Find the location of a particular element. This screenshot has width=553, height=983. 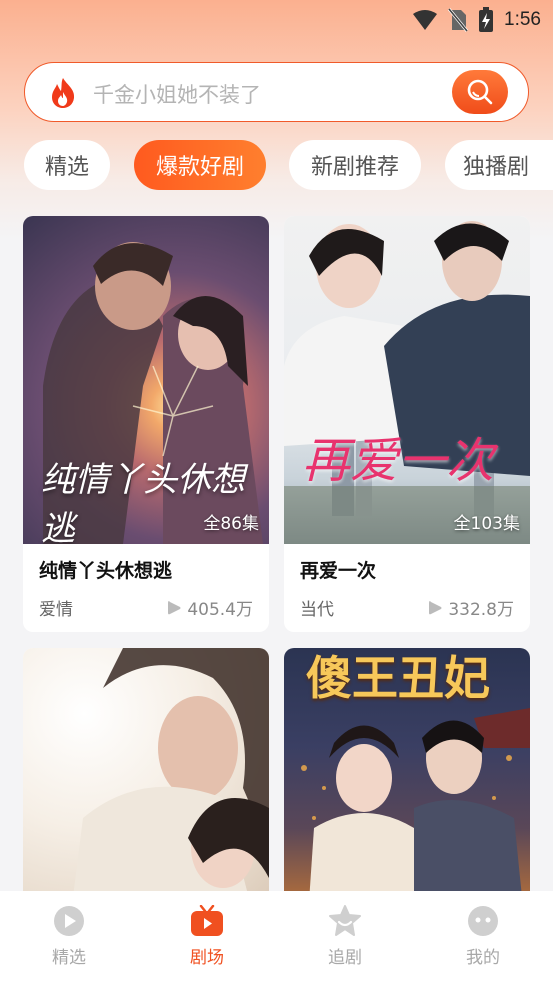

drama-title: 纯情丫头休想逃 is located at coordinates (105, 569).